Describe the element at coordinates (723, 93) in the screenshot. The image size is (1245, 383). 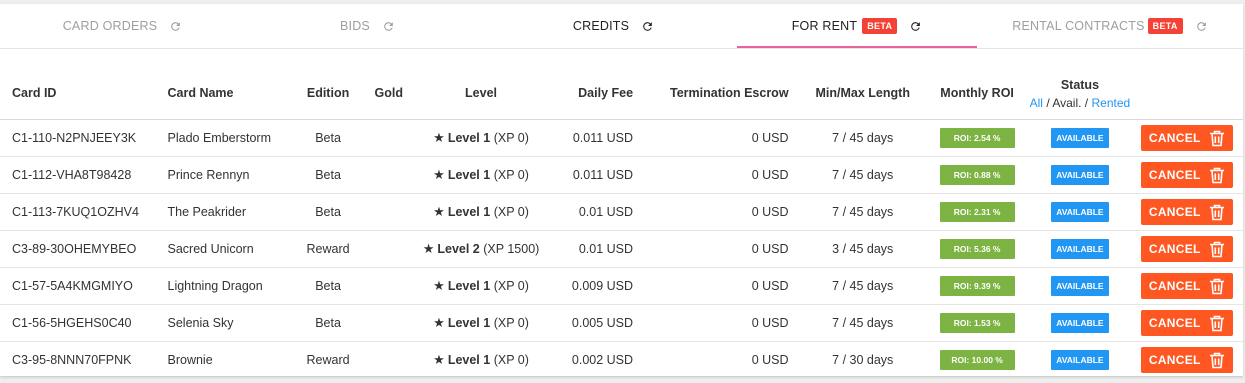
I see `header-termination-escrow: Termination Escrow` at that location.